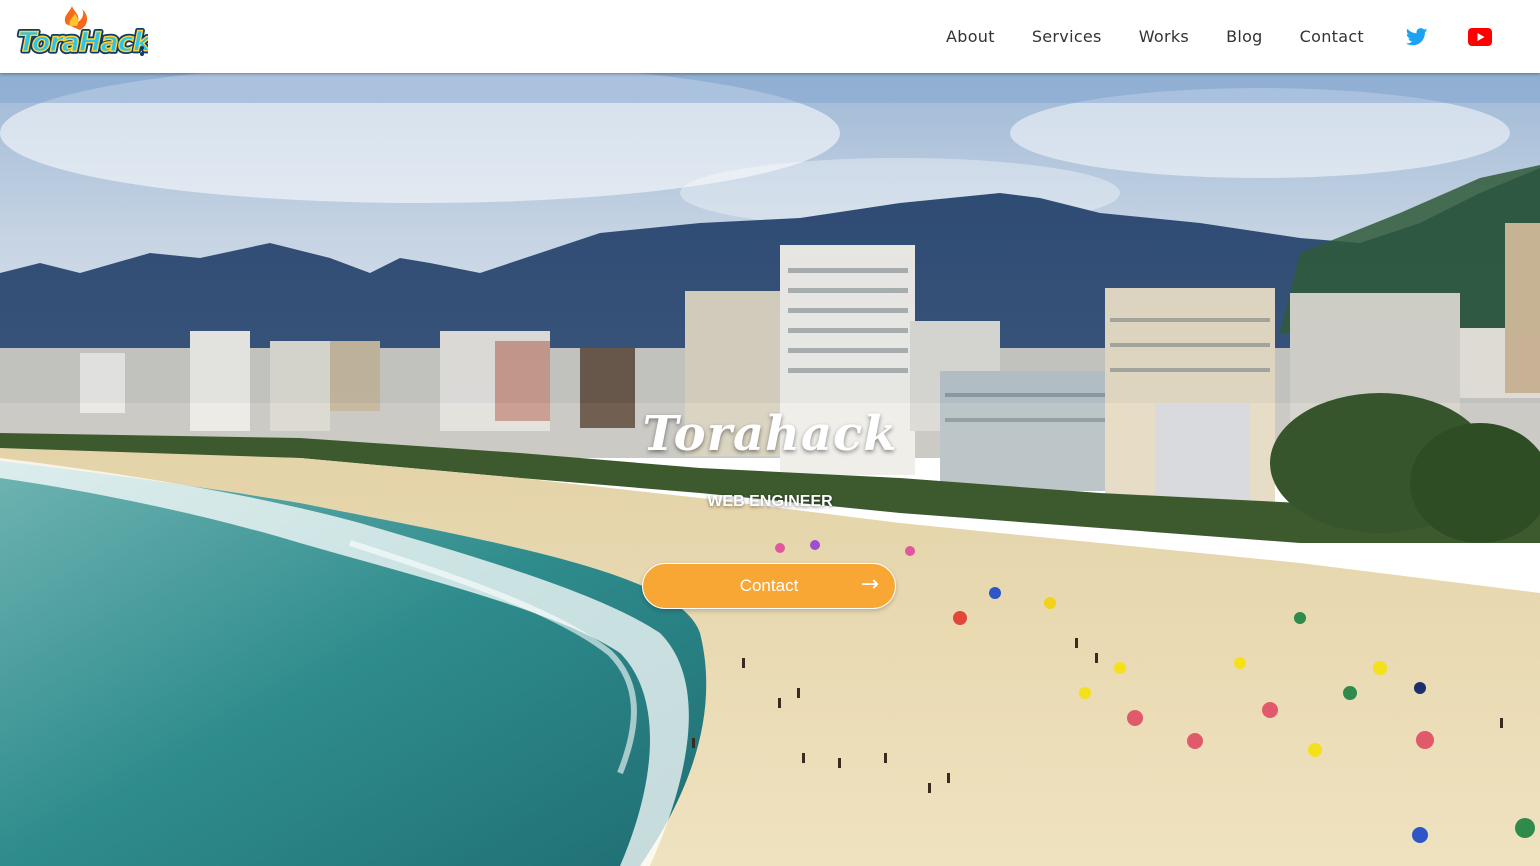 Image resolution: width=1540 pixels, height=866 pixels. Describe the element at coordinates (83, 42) in the screenshot. I see `svg-text: ToraHack` at that location.